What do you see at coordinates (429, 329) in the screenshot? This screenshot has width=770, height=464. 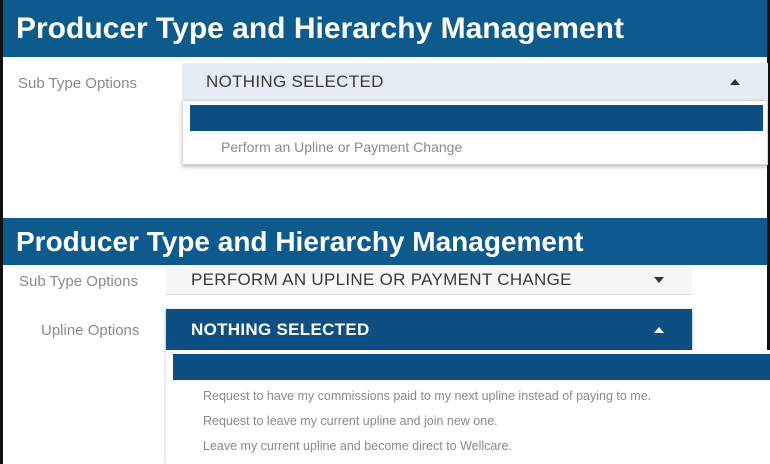 I see `upline-options-select: NOTHING SELECTED` at bounding box center [429, 329].